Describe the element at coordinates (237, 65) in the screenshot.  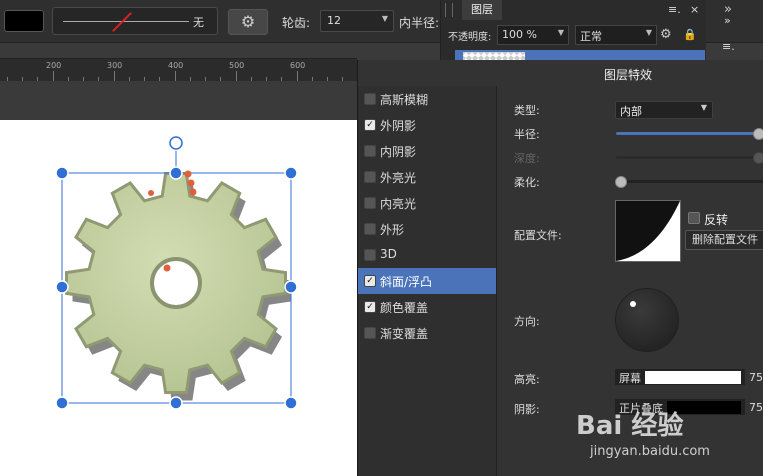
I see `ruler-tick-label: 500` at that location.